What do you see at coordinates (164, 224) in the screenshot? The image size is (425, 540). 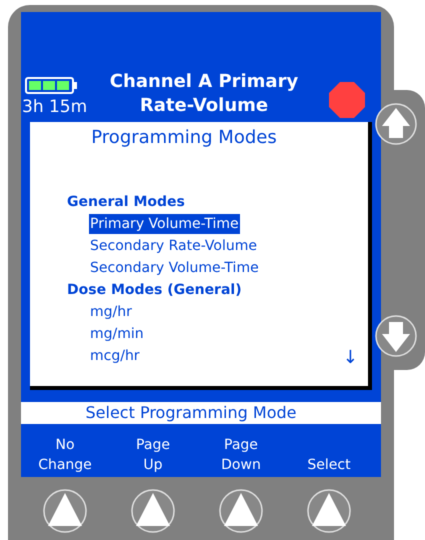 I see `mode-option: Primary Volume-Time` at bounding box center [164, 224].